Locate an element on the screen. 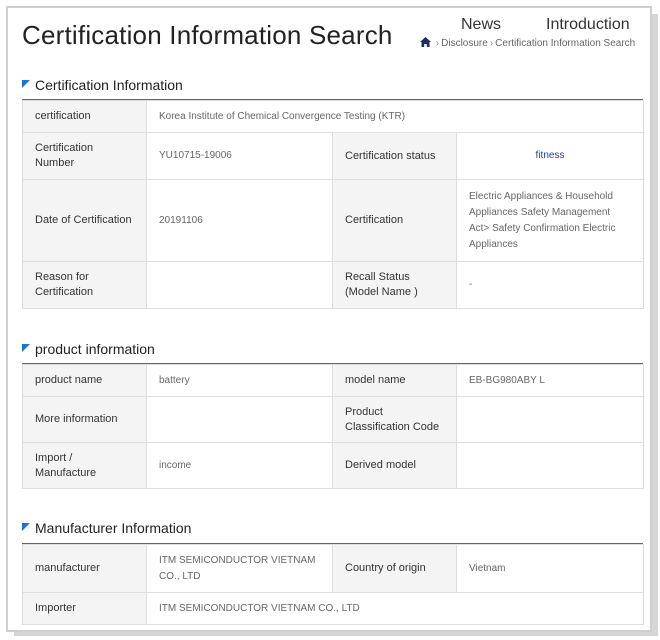 This screenshot has width=660, height=640. breadcrumb-current: Certification Information Search is located at coordinates (565, 43).